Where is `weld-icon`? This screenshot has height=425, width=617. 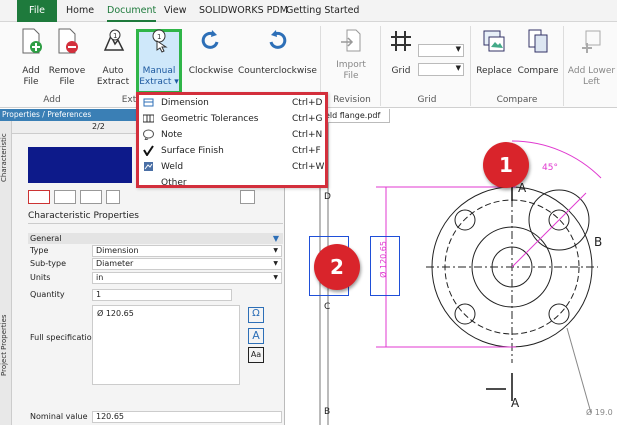
weld-icon is located at coordinates (148, 166).